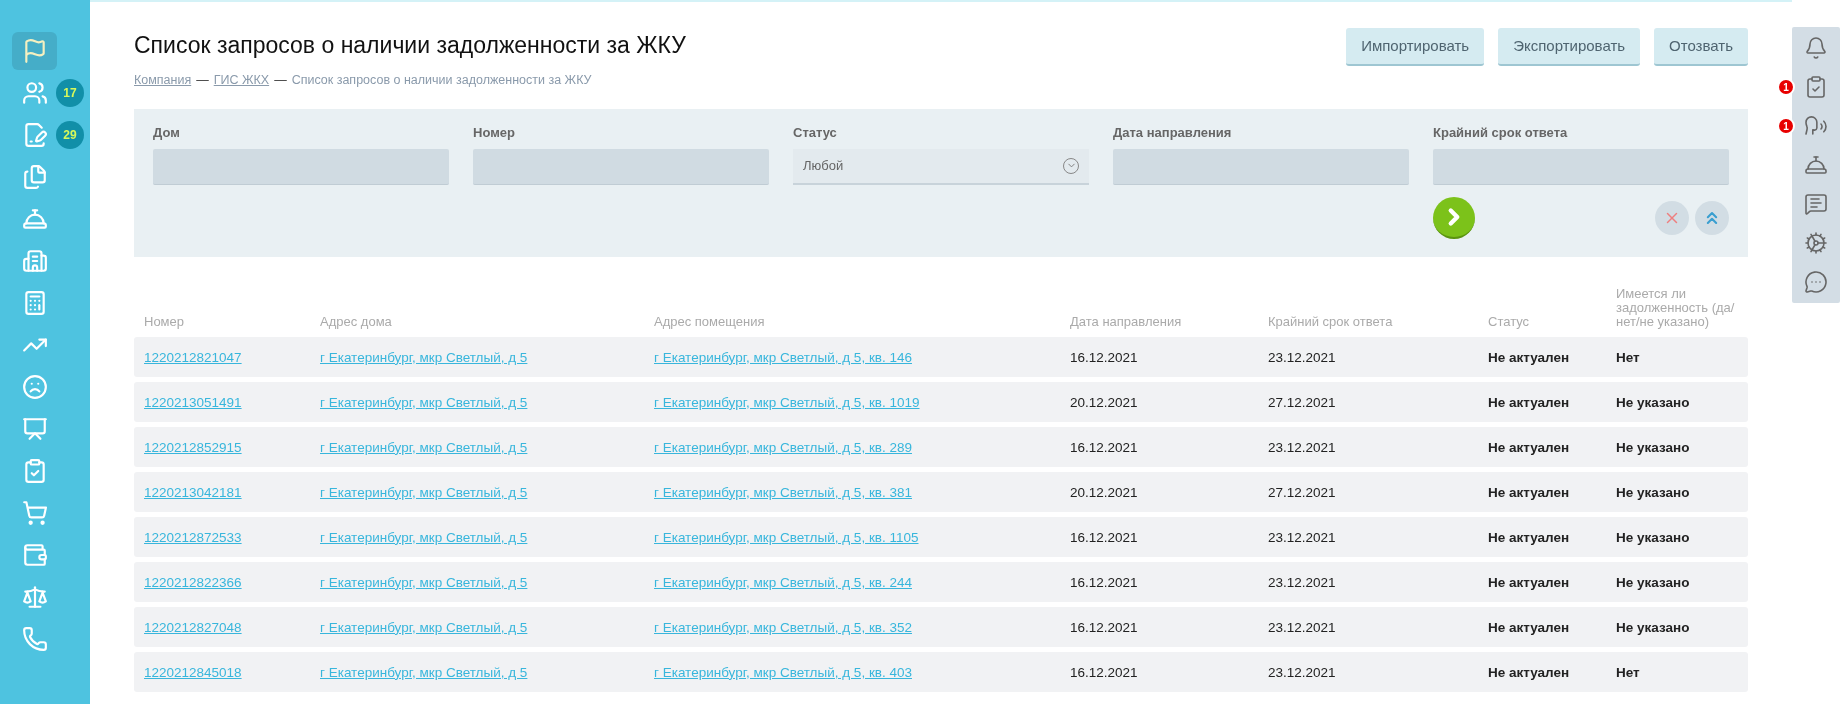 Image resolution: width=1843 pixels, height=704 pixels. What do you see at coordinates (1569, 47) in the screenshot?
I see `action-button: Экспортировать` at bounding box center [1569, 47].